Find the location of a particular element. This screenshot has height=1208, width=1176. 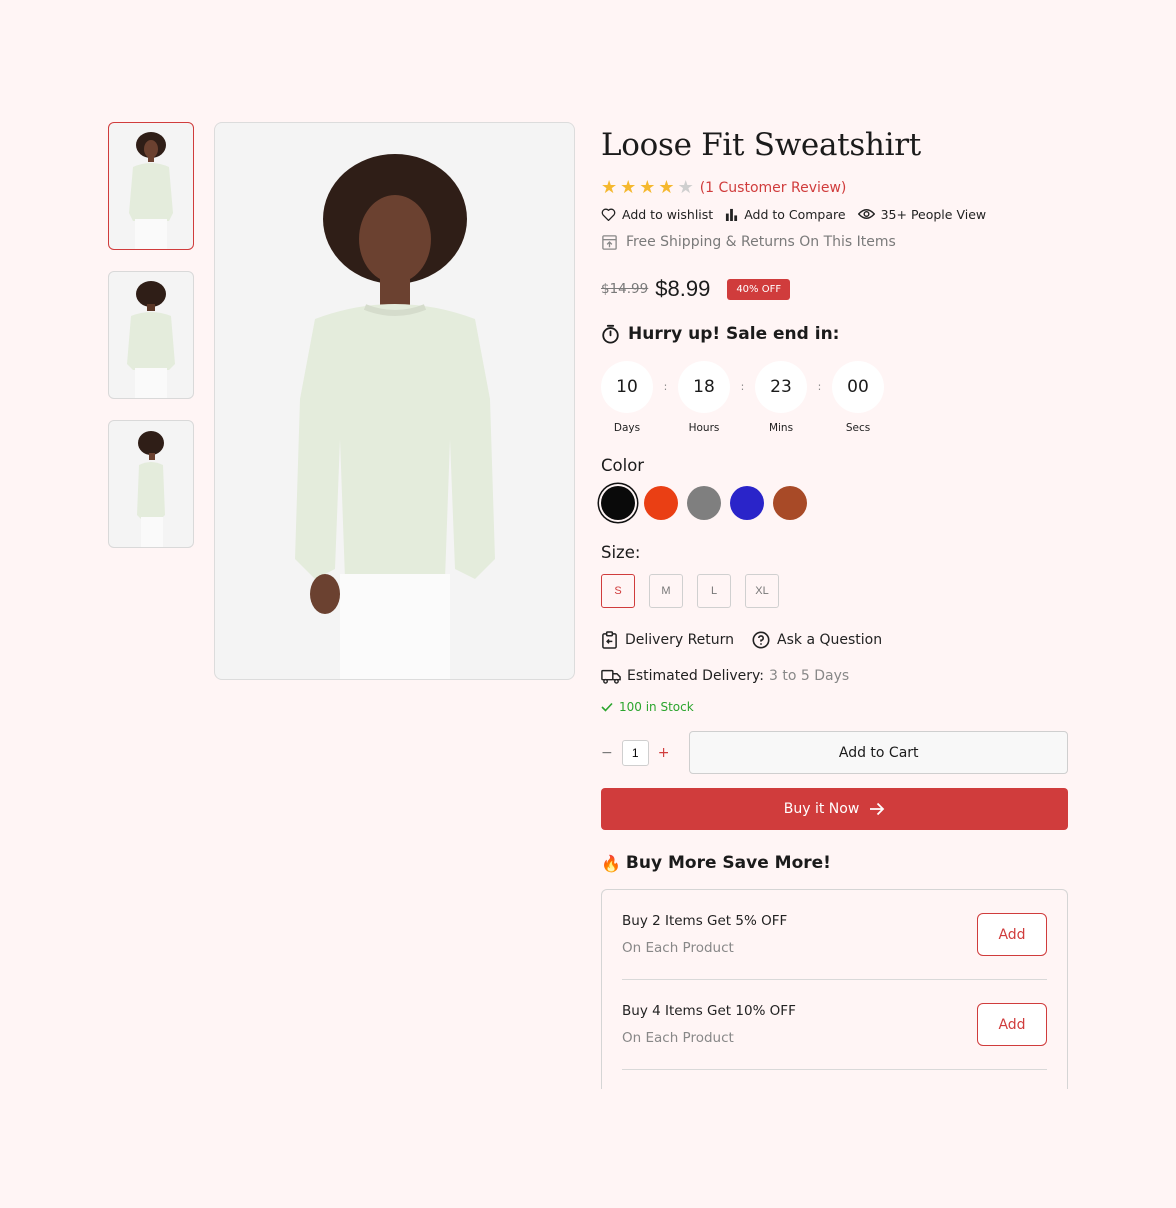

countdown-label: Secs is located at coordinates (858, 428).